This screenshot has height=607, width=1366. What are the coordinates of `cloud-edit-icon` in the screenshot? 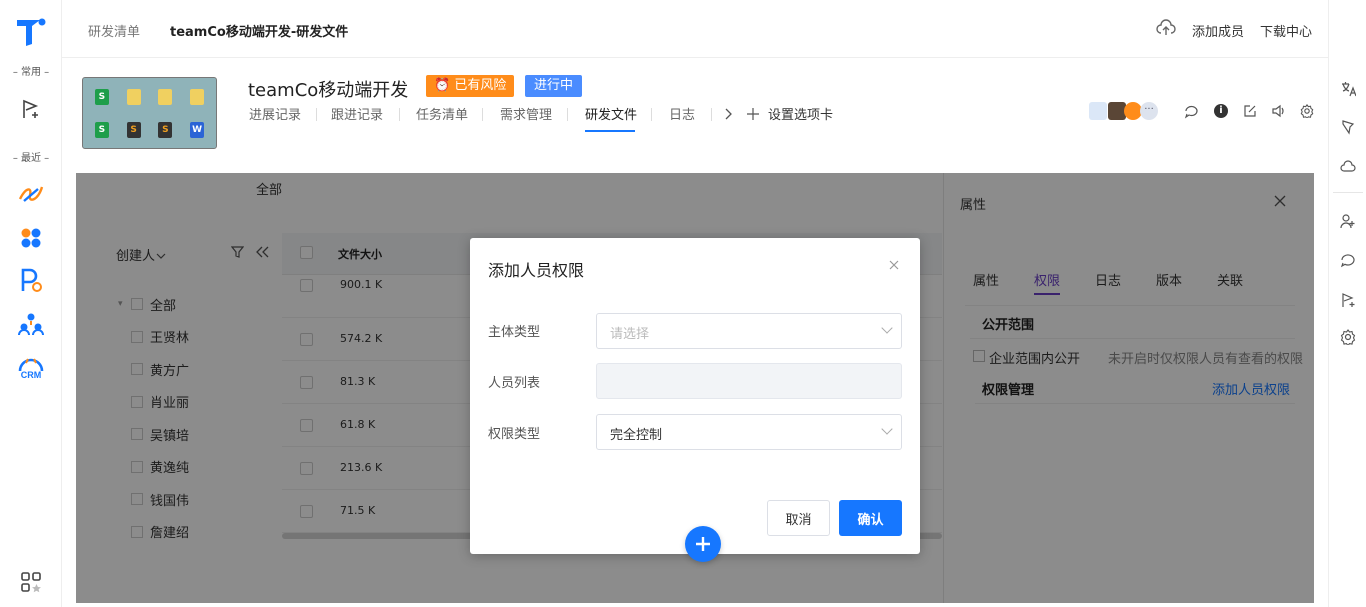 It's located at (1348, 167).